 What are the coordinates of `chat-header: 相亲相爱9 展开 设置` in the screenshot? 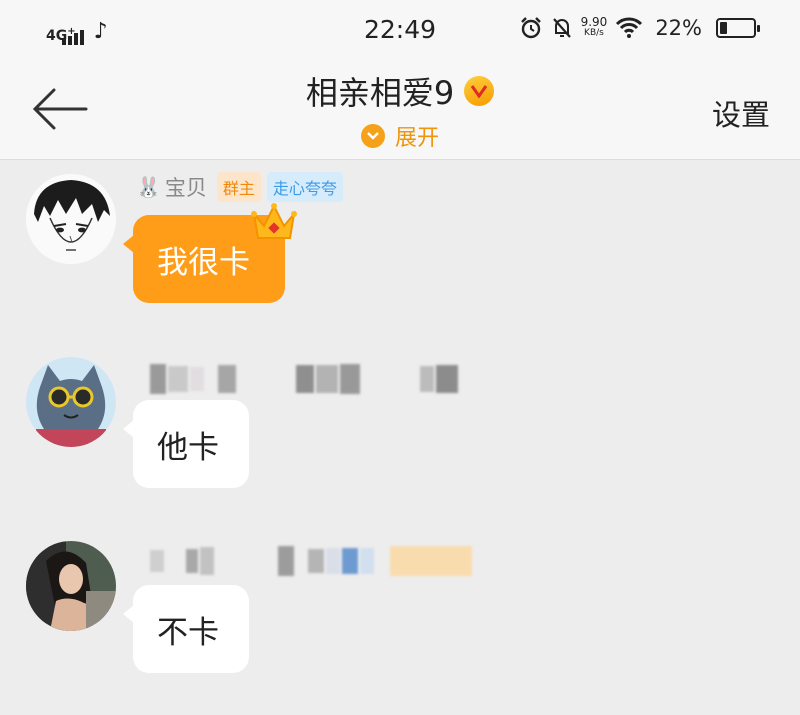 It's located at (400, 111).